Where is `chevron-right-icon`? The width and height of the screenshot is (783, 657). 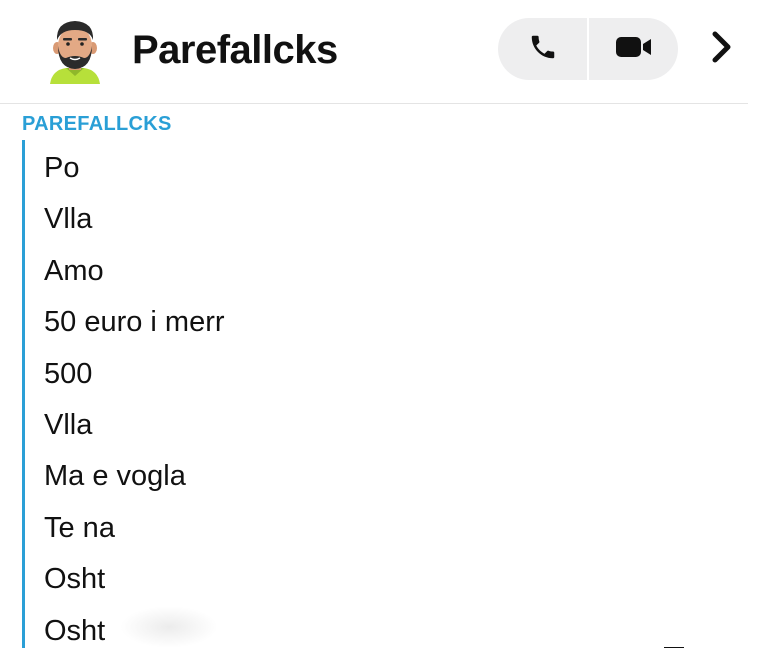 chevron-right-icon is located at coordinates (722, 49).